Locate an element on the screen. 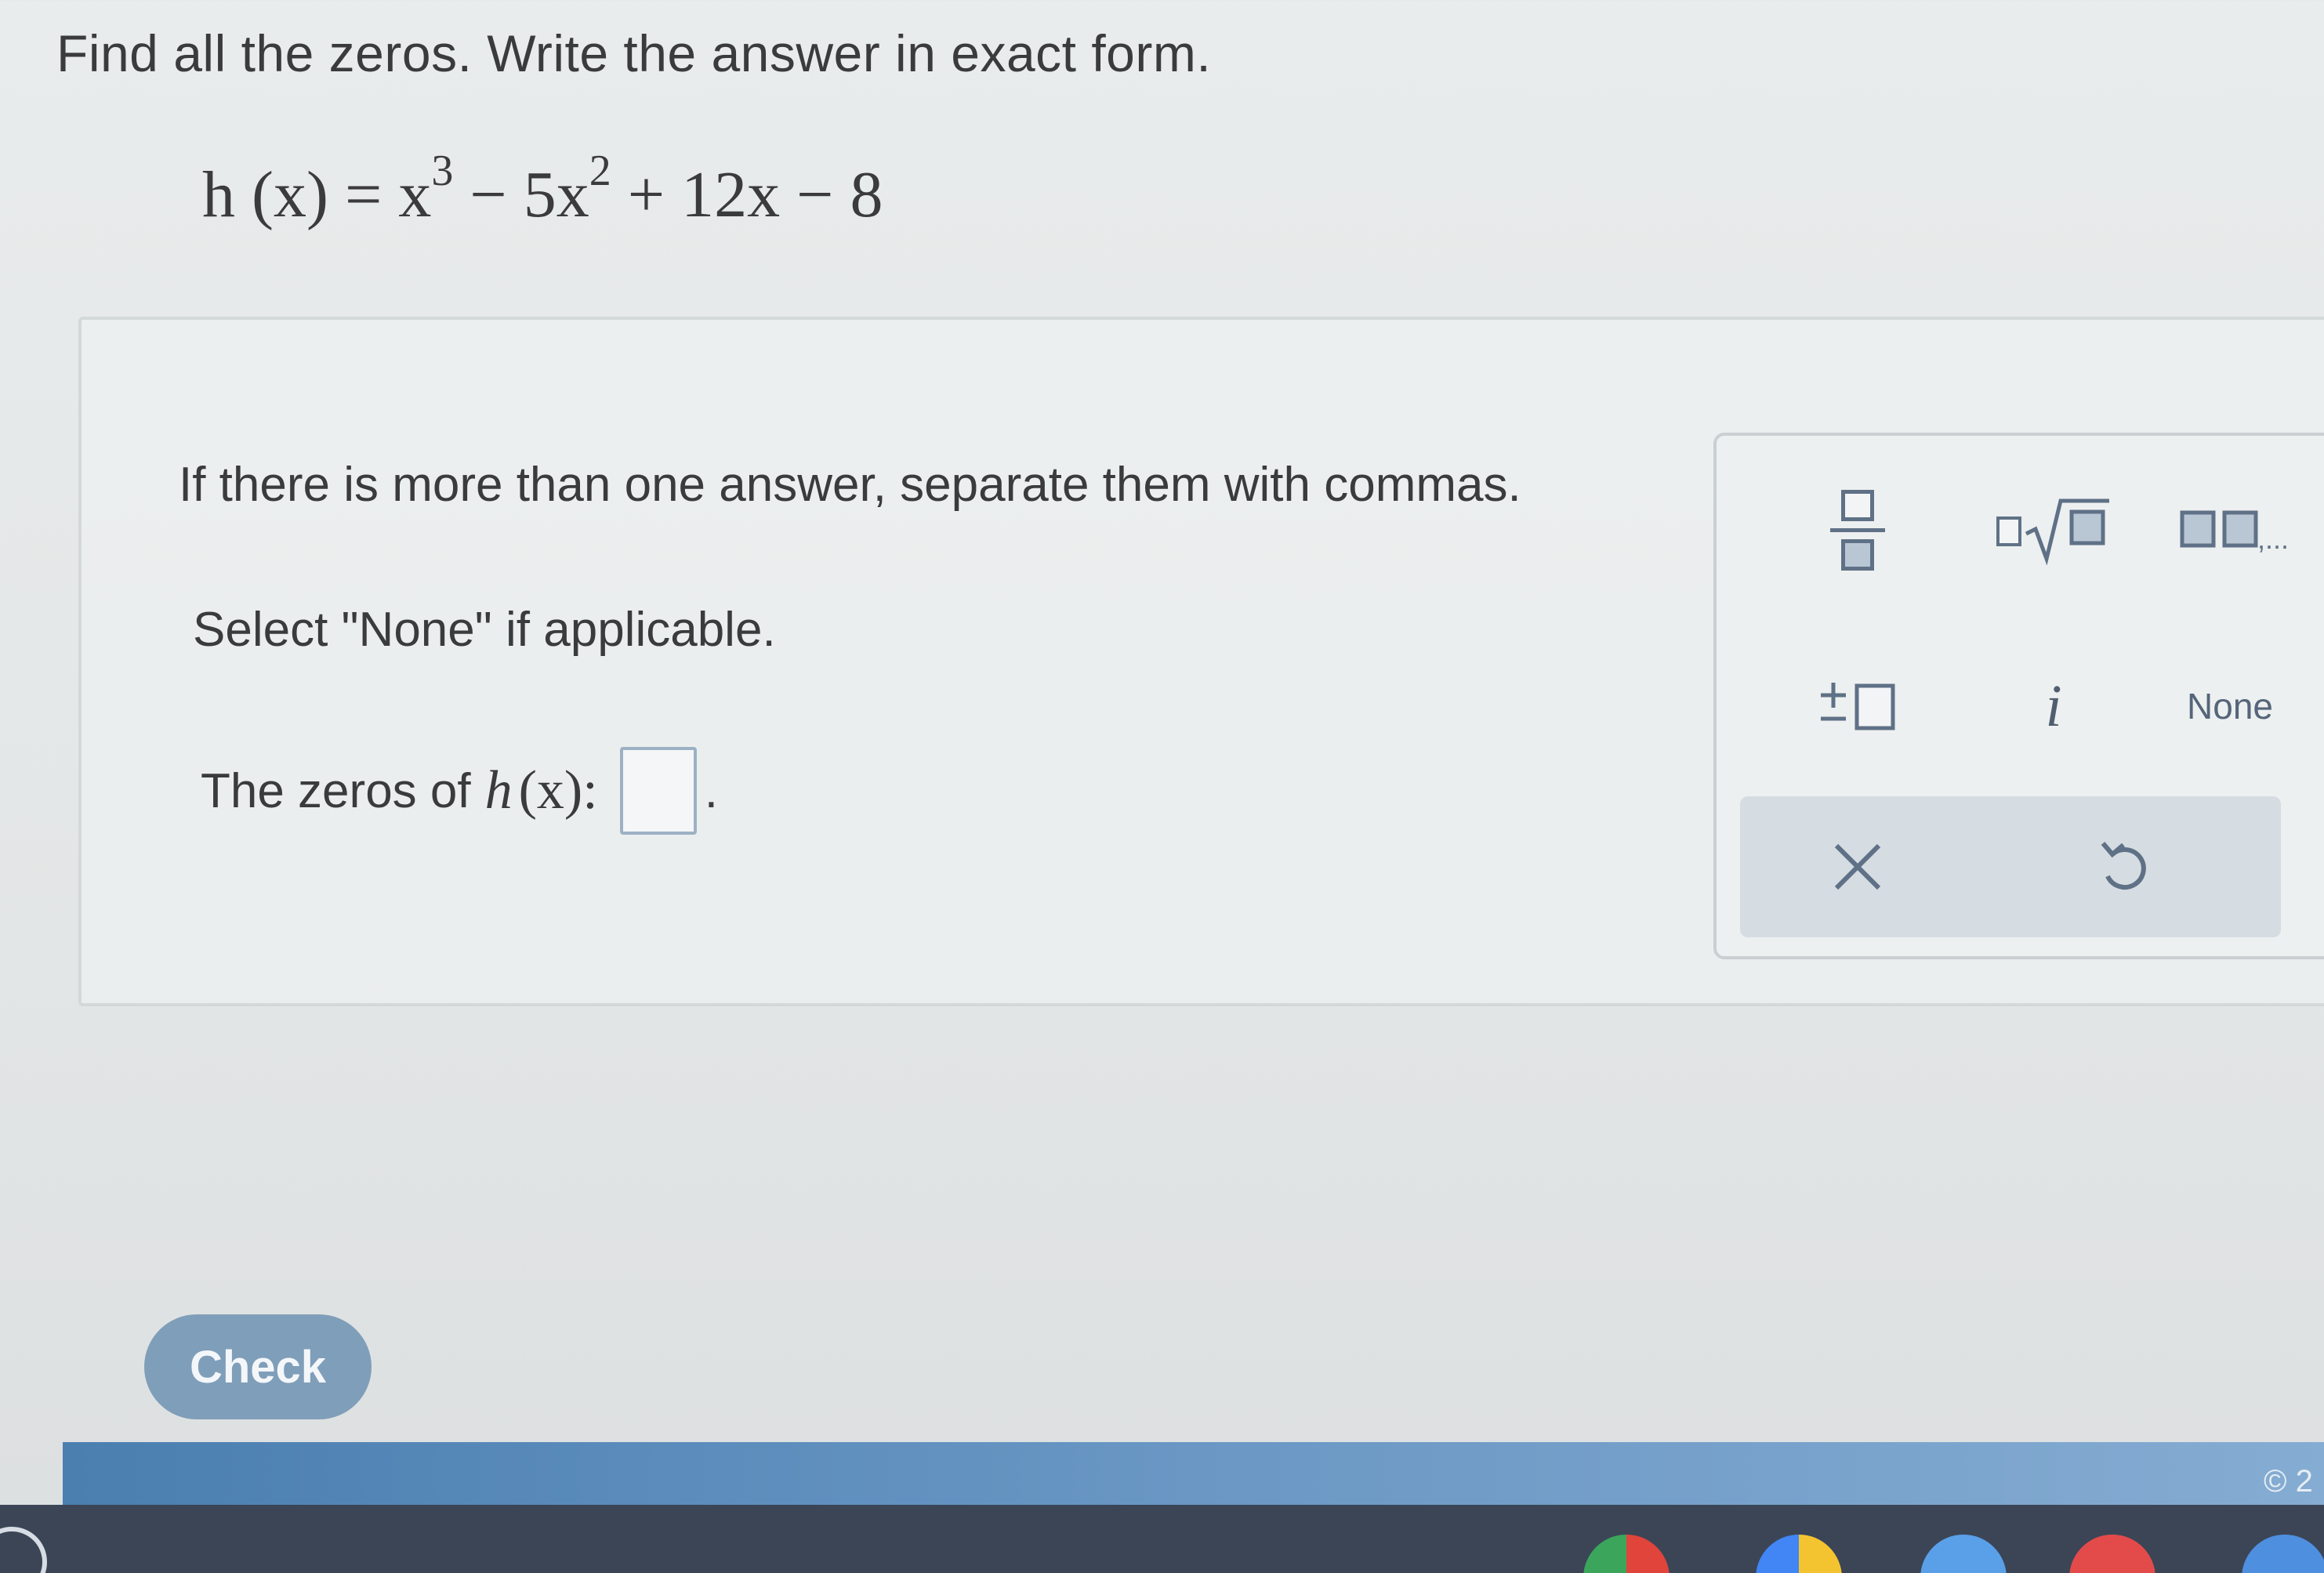  numerator-box-icon is located at coordinates (1857, 505).